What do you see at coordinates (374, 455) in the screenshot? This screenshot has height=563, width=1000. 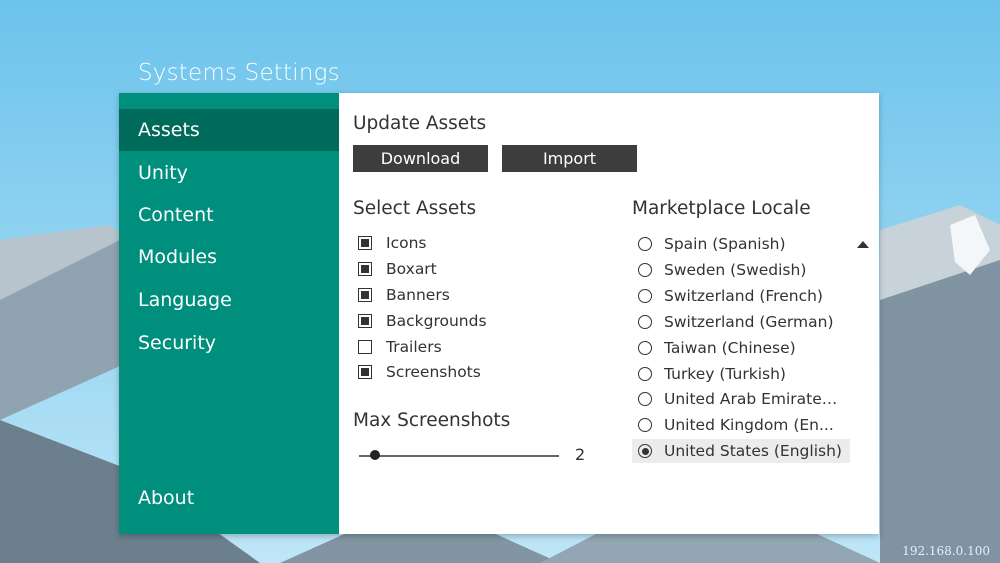 I see `slider-thumb` at bounding box center [374, 455].